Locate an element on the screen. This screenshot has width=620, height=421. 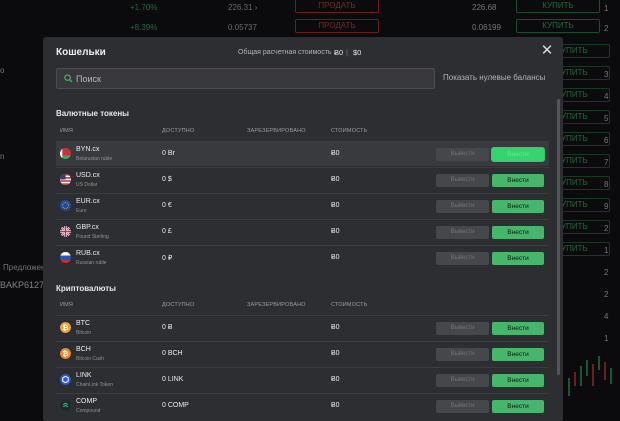
available-balance: 0 LINK is located at coordinates (173, 379).